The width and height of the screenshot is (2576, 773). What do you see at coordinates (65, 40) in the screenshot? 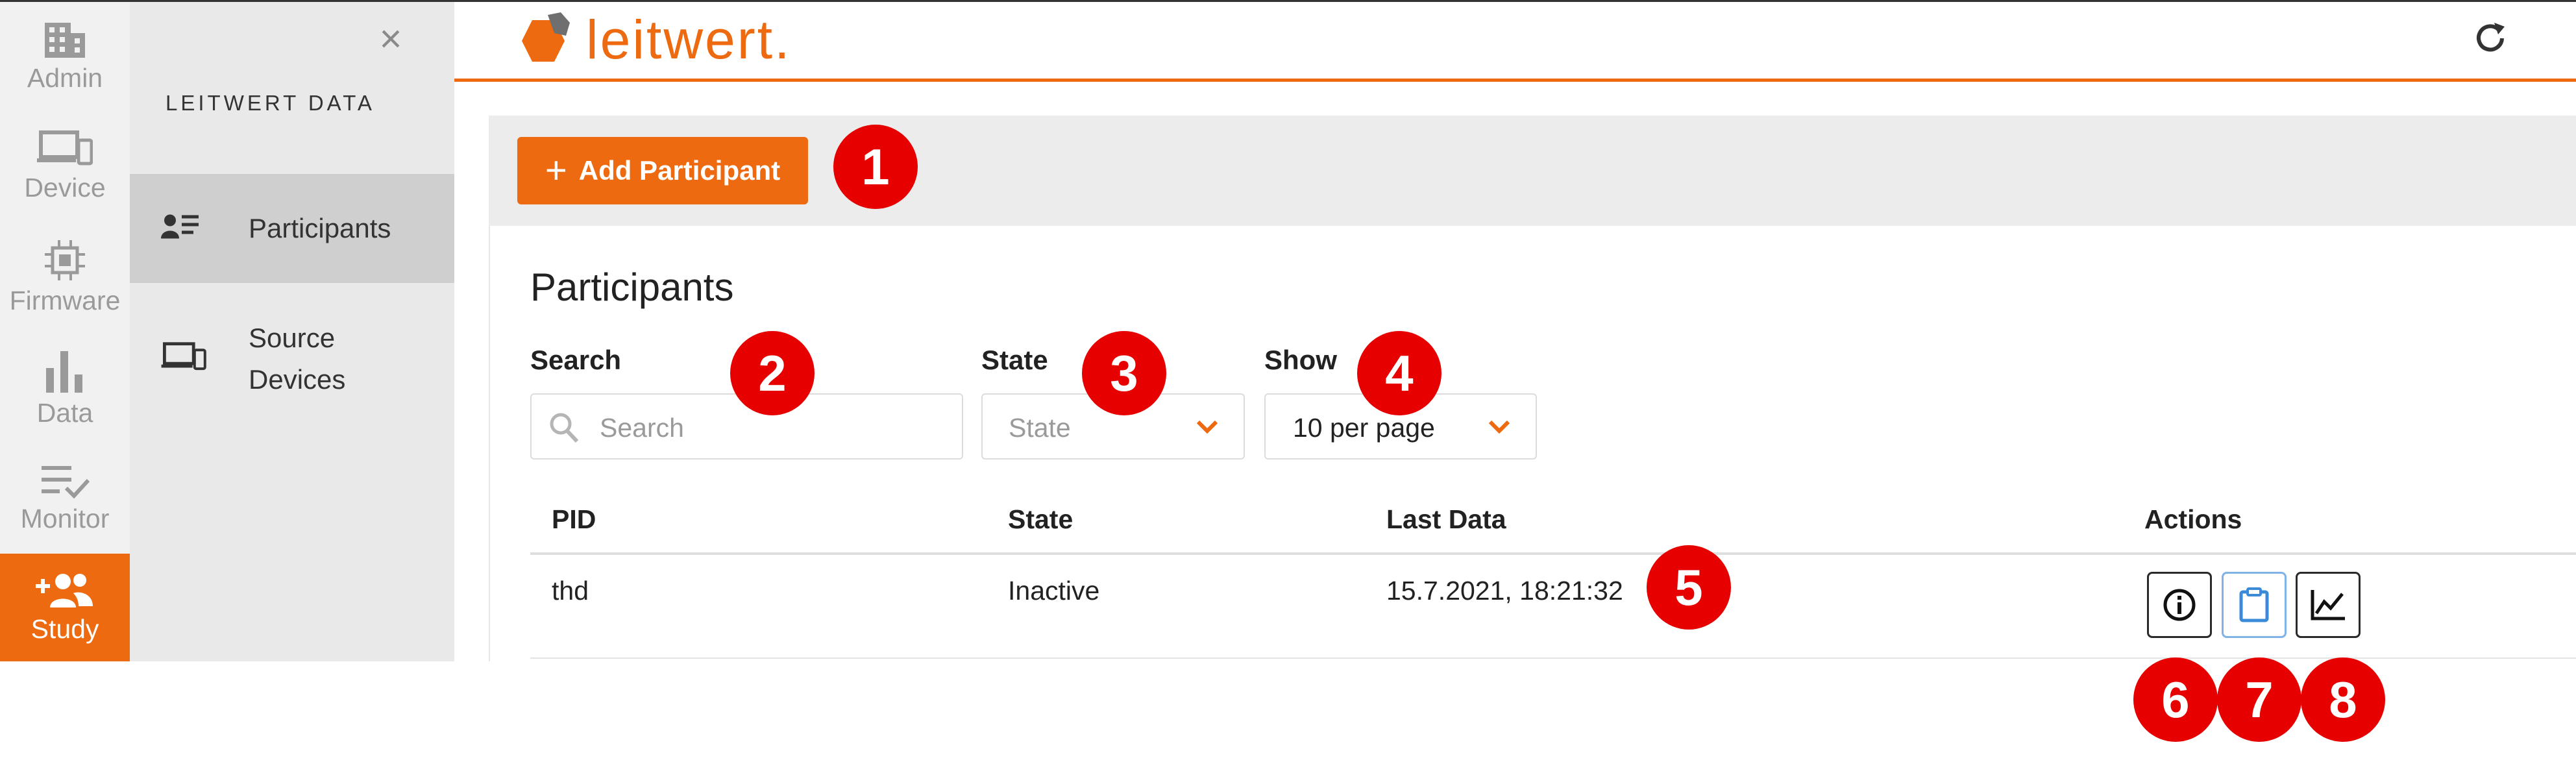
I see `building-icon` at bounding box center [65, 40].